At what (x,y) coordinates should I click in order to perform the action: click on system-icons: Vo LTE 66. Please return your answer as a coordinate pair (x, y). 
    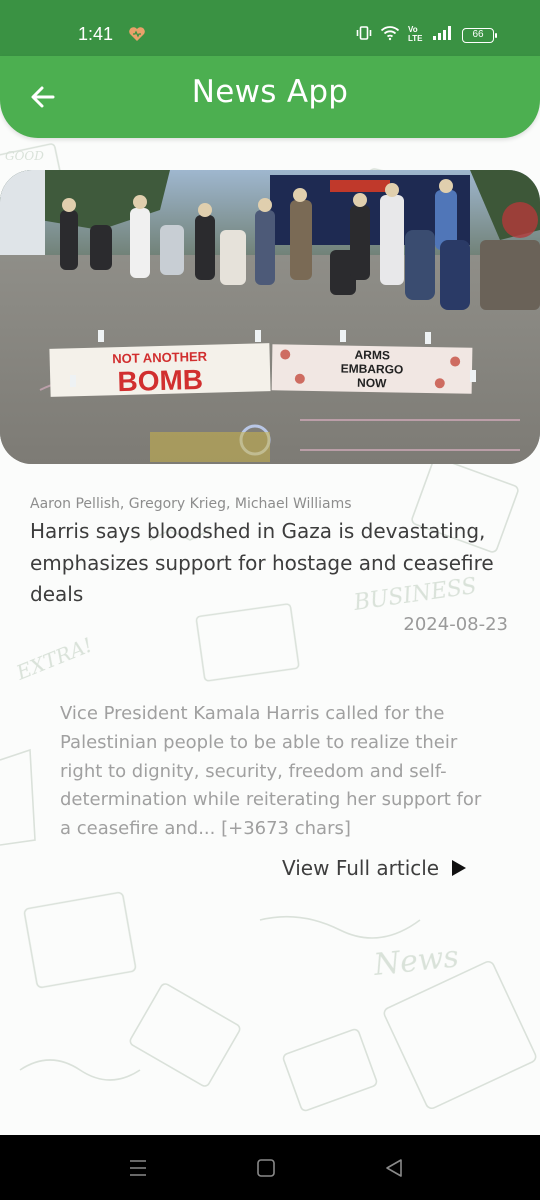
    Looking at the image, I should click on (426, 35).